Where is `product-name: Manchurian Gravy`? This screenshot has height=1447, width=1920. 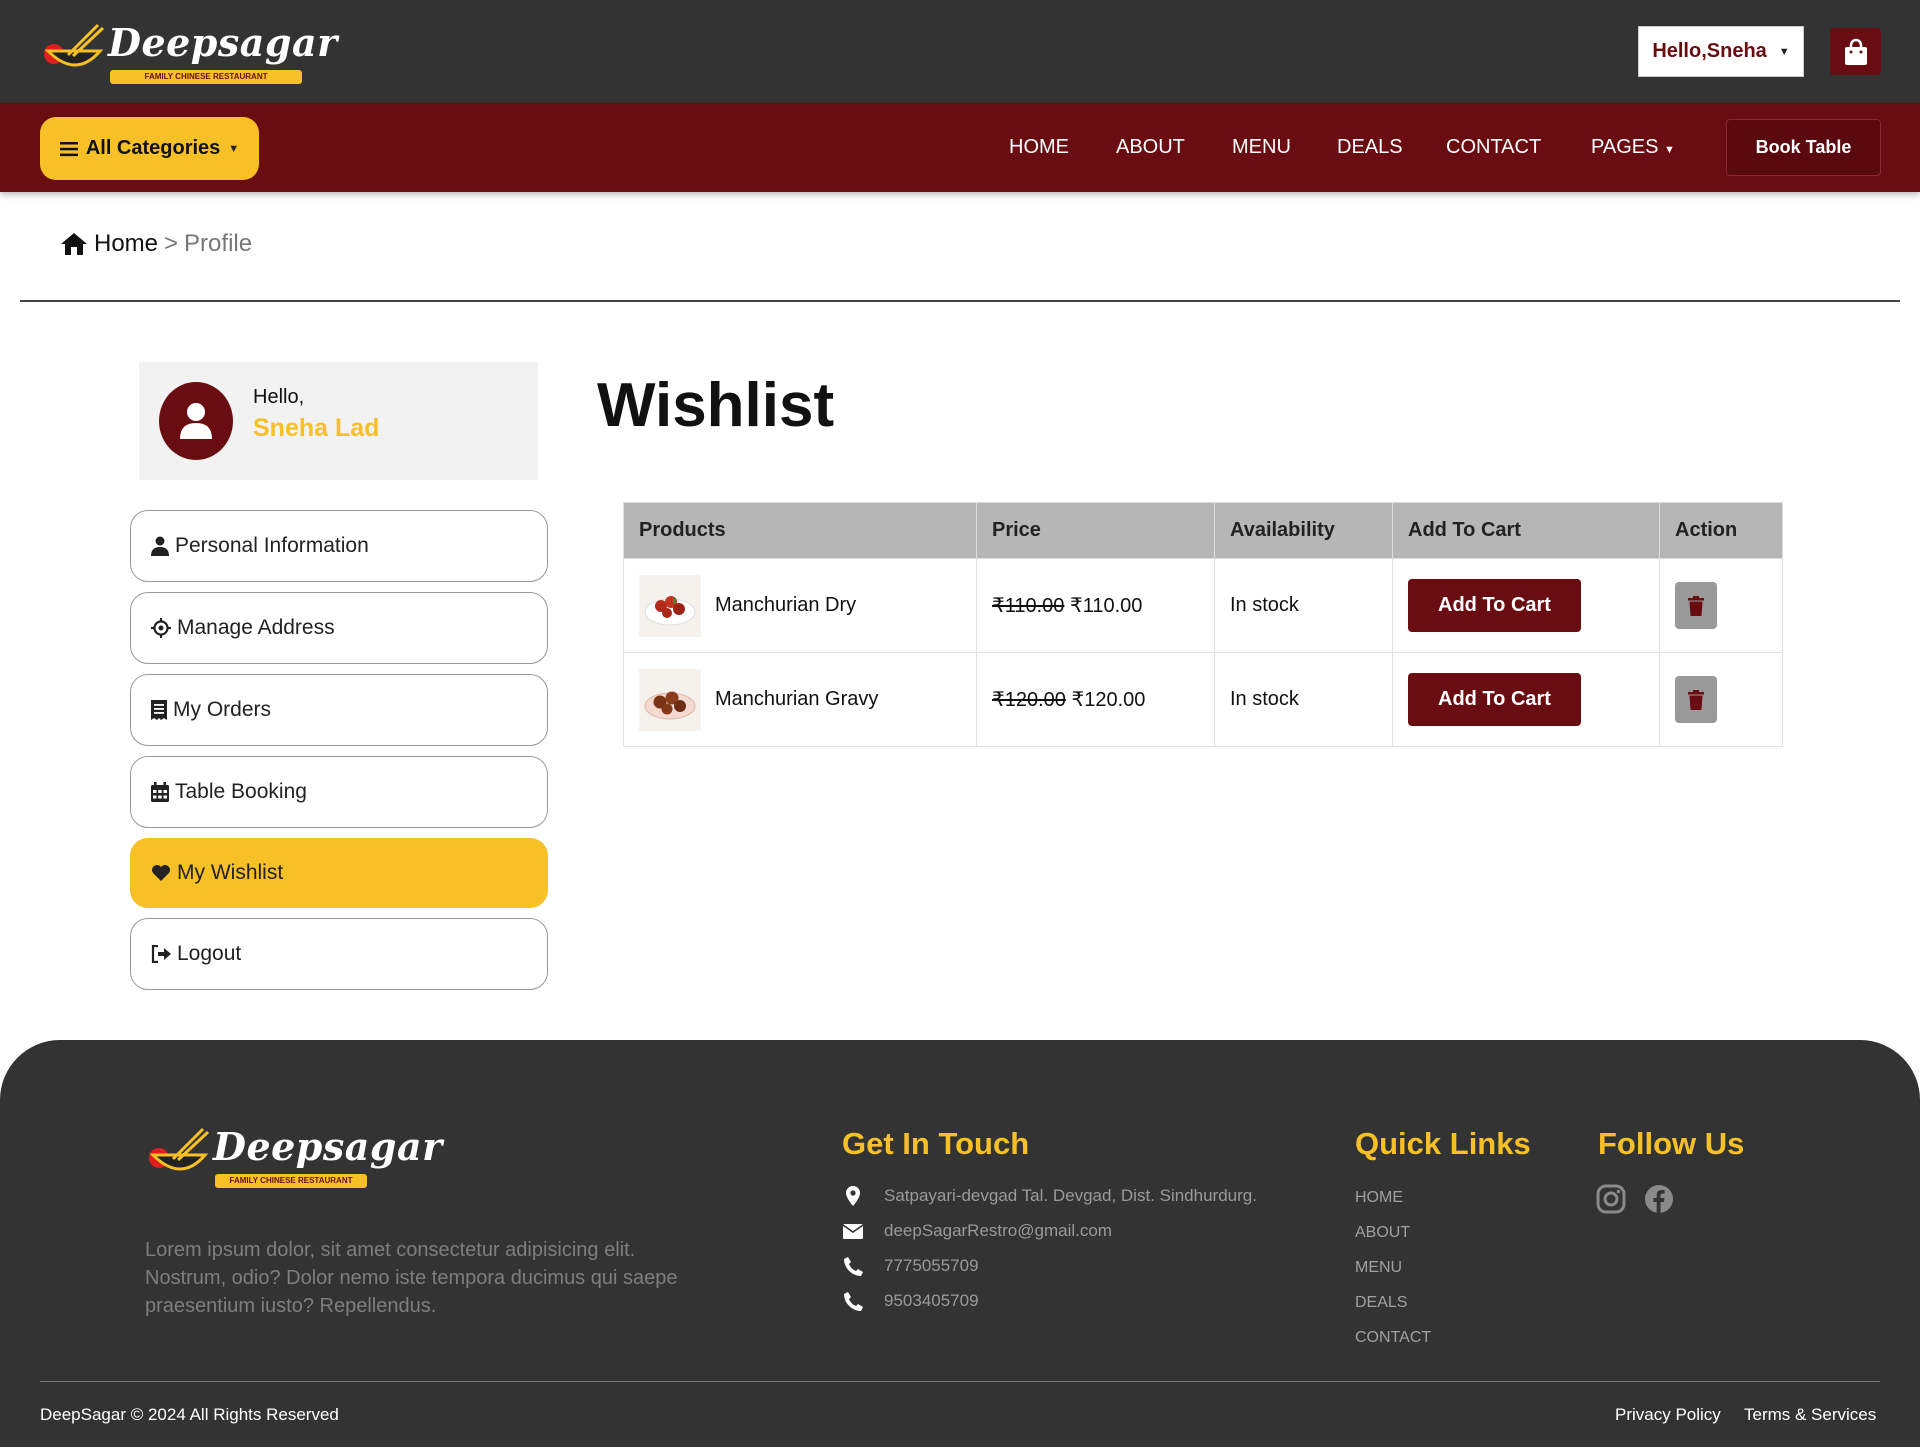
product-name: Manchurian Gravy is located at coordinates (796, 699).